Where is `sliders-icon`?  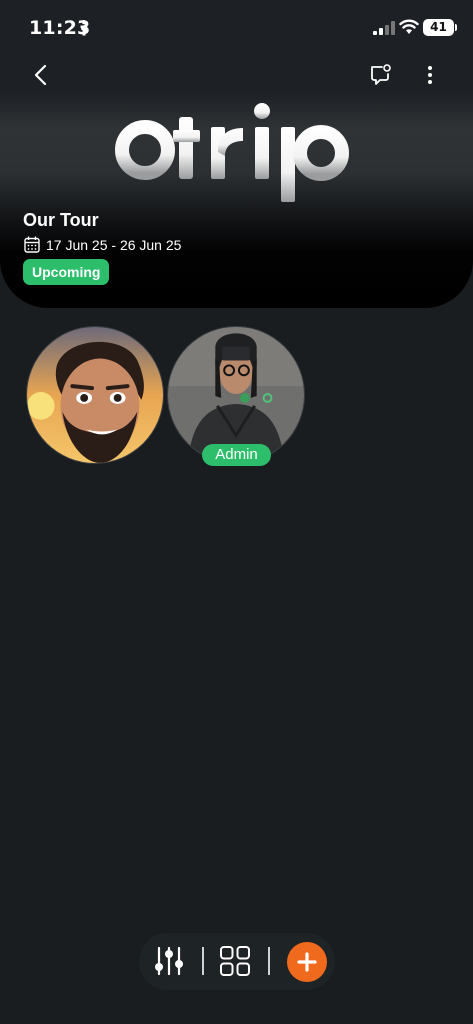 sliders-icon is located at coordinates (169, 961).